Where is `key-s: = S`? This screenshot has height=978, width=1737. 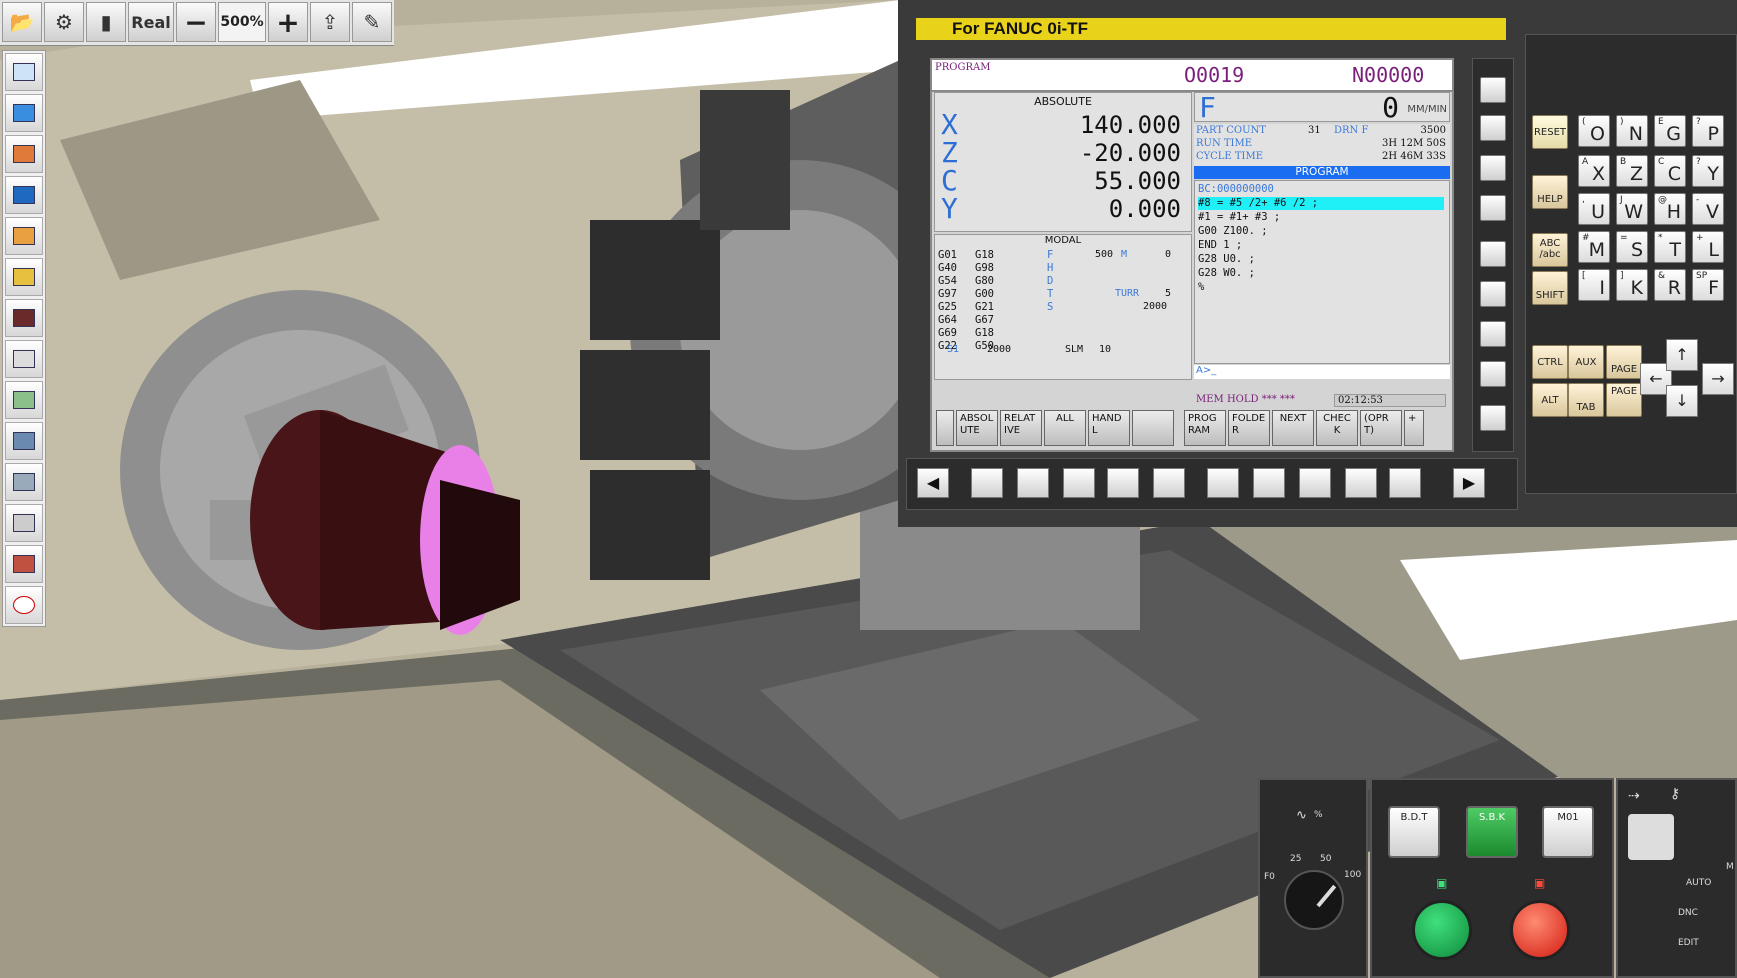
key-s: = S is located at coordinates (1632, 247).